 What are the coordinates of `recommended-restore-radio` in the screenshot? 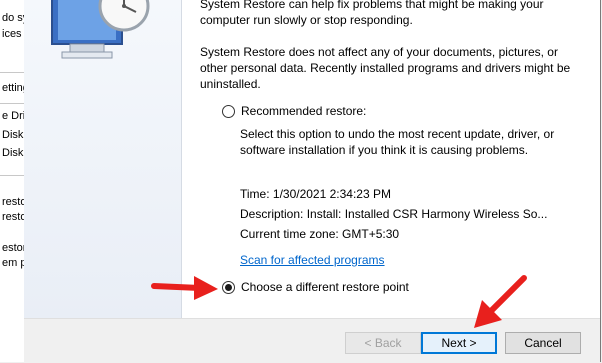 It's located at (228, 111).